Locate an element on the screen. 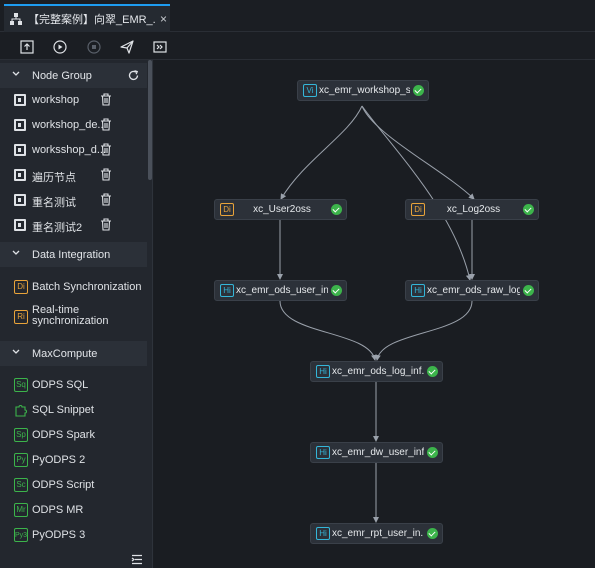 This screenshot has height=568, width=595. node-label: xc_Log2oss is located at coordinates (473, 209).